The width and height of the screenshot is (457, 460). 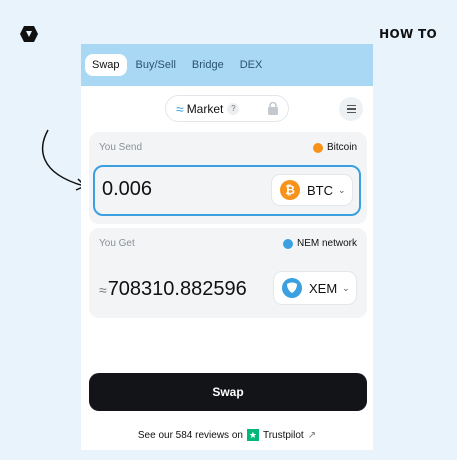 What do you see at coordinates (29, 34) in the screenshot?
I see `logo-icon` at bounding box center [29, 34].